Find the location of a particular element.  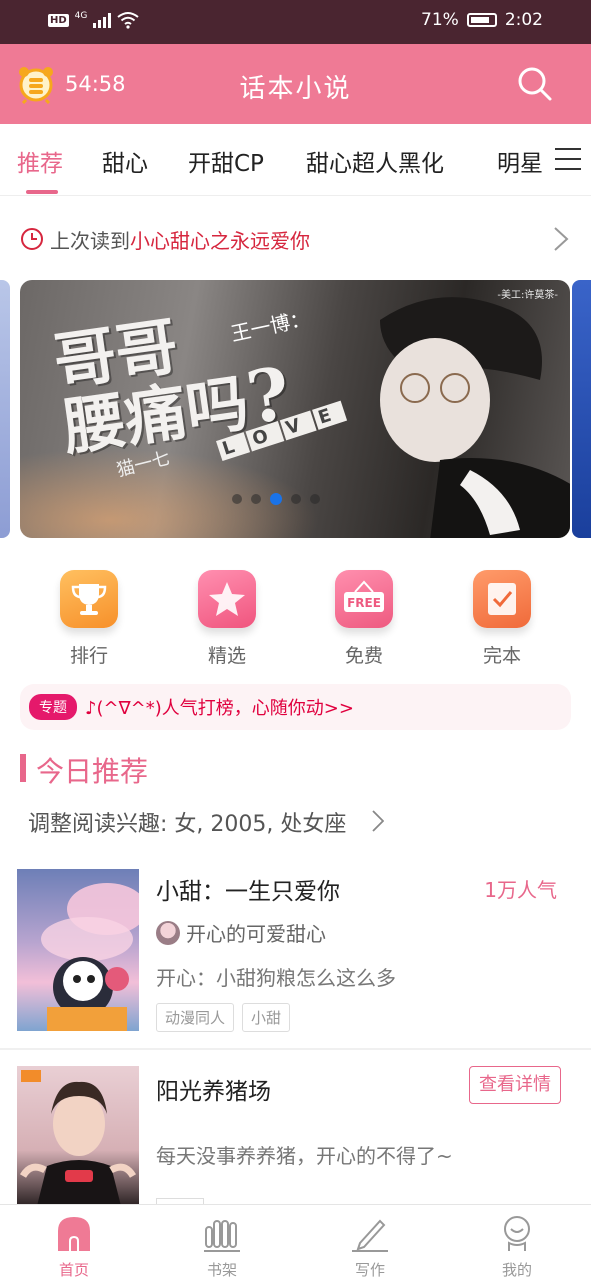

last-read-prefix: 上次读到 is located at coordinates (90, 240).